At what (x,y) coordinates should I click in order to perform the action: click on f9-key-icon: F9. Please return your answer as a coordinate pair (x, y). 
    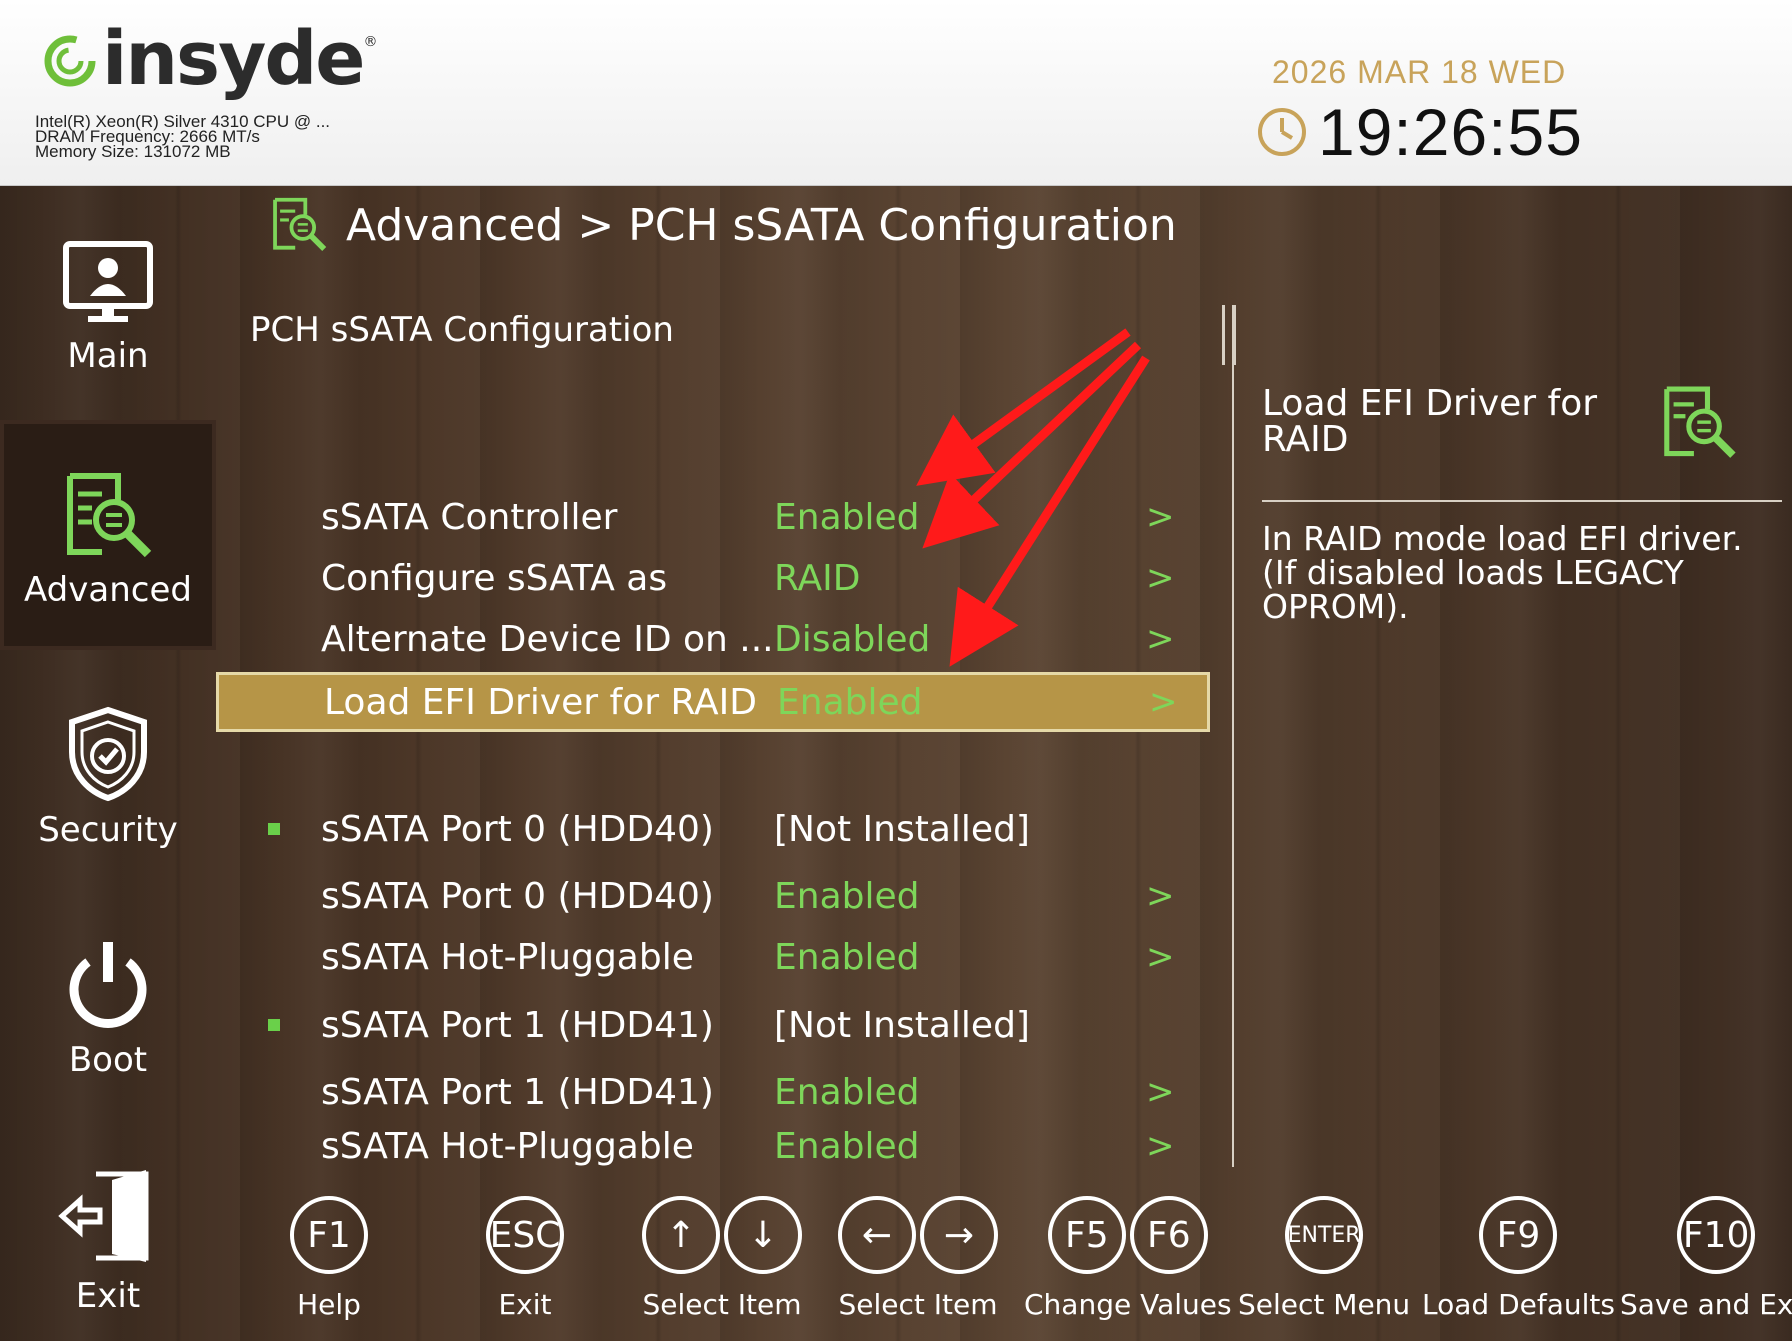
    Looking at the image, I should click on (1518, 1235).